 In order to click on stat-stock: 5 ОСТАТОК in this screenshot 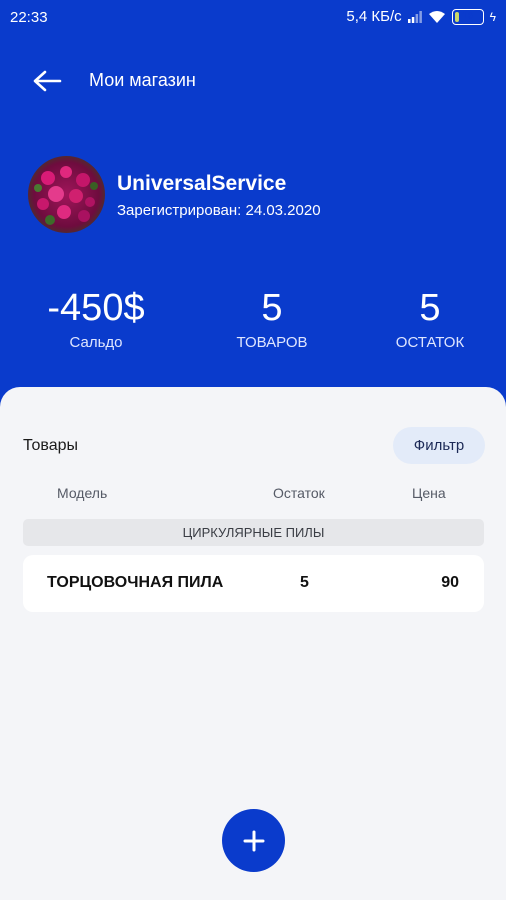, I will do `click(425, 318)`.